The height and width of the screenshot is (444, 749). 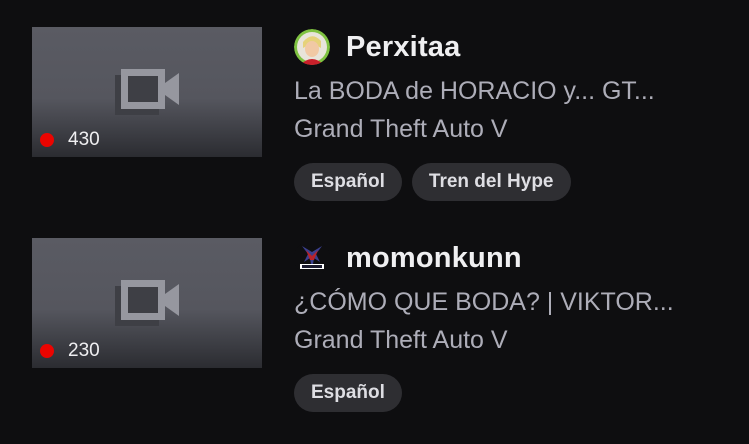 I want to click on stream-thumbnail: 430, so click(x=147, y=92).